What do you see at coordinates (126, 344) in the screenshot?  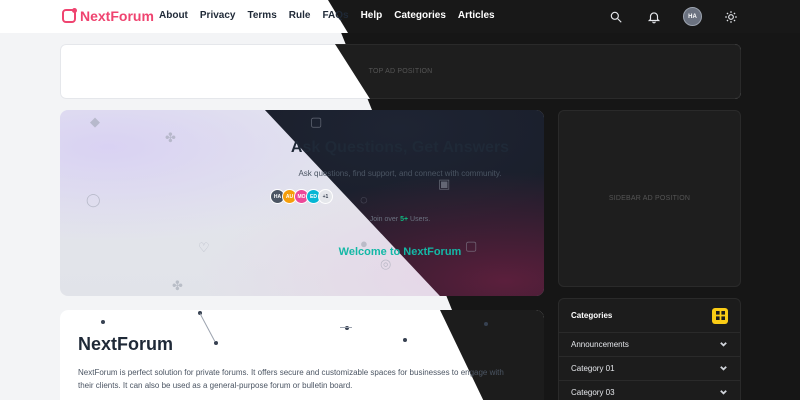 I see `about-title: NextForum` at bounding box center [126, 344].